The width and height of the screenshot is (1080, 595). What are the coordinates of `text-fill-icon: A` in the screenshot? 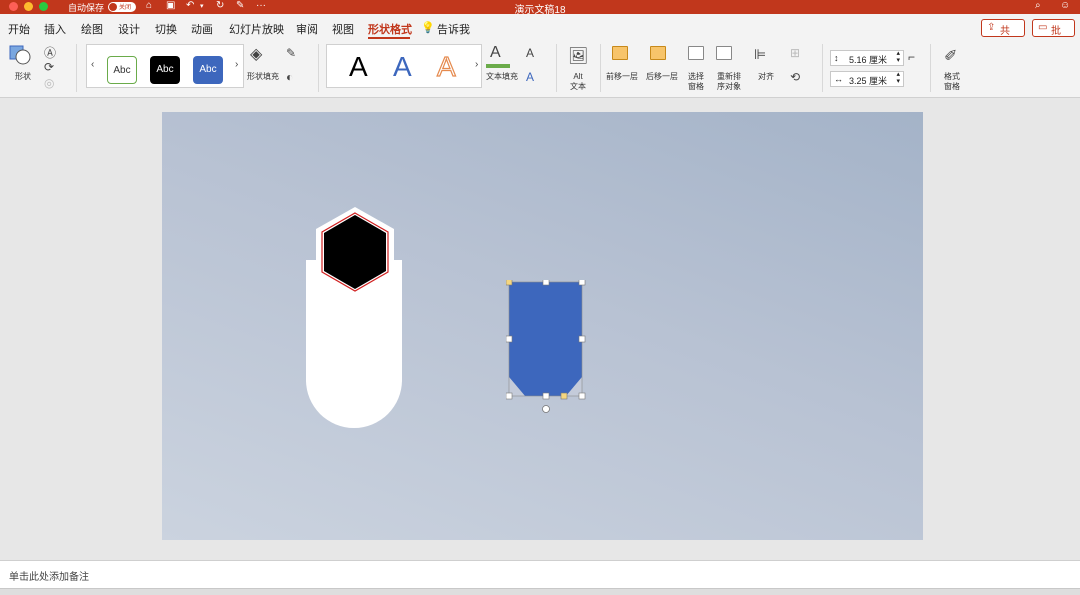 It's located at (495, 53).